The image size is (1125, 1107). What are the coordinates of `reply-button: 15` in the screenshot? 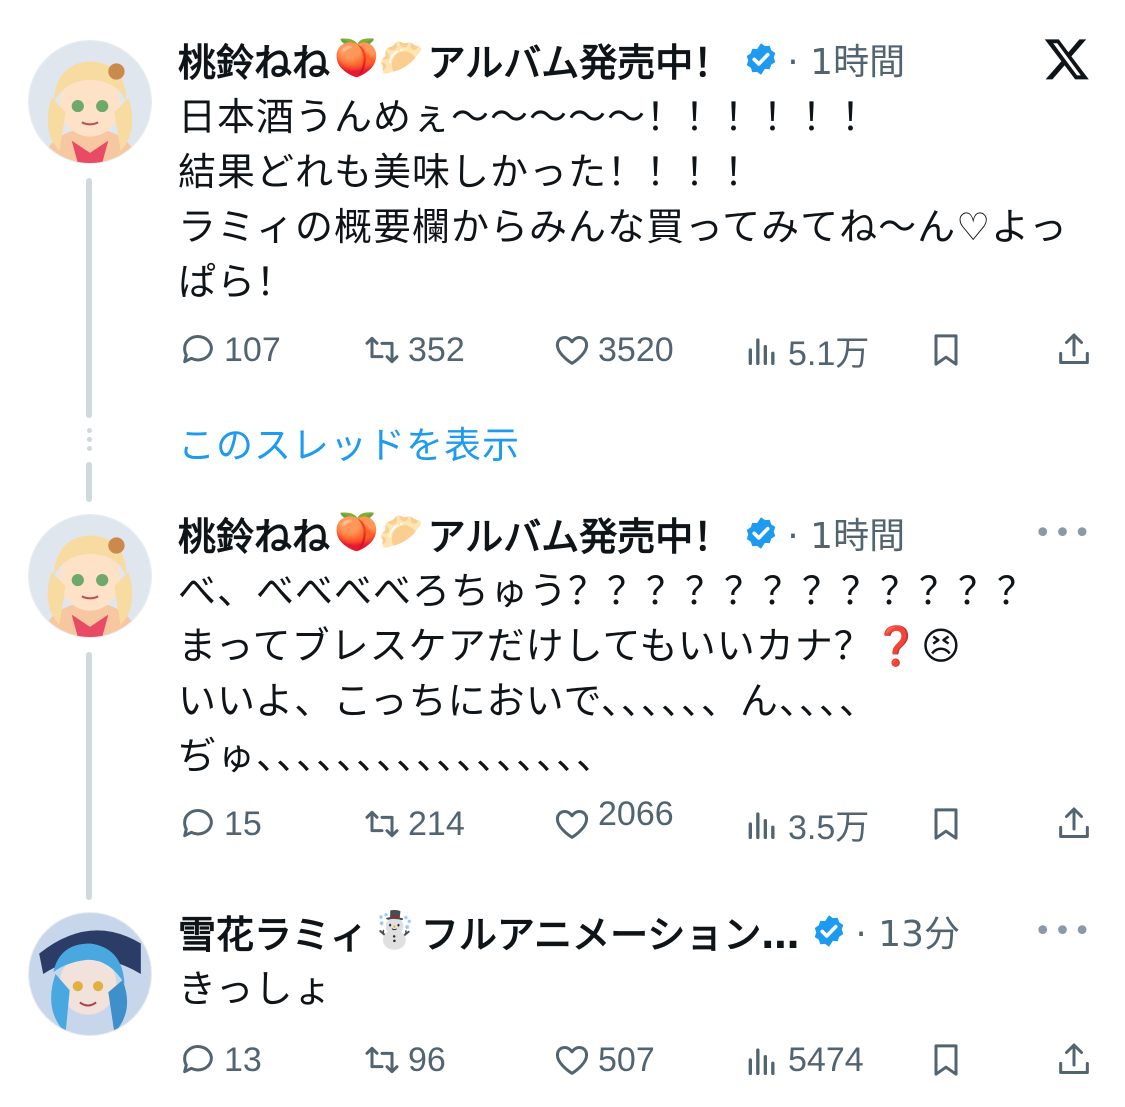 It's located at (220, 824).